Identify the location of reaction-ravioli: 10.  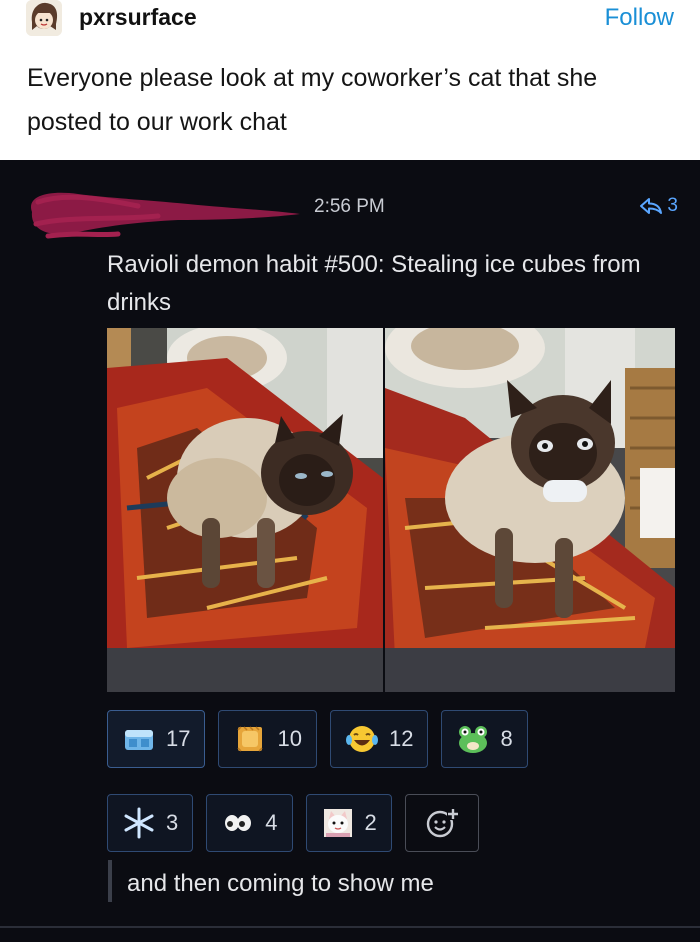
(267, 739).